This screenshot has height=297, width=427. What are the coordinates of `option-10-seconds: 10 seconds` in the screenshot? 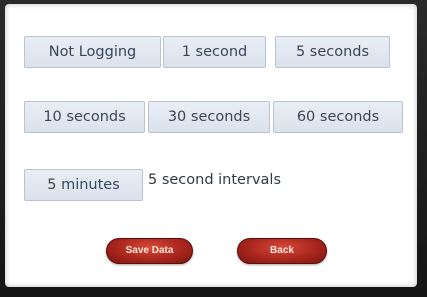 It's located at (84, 117).